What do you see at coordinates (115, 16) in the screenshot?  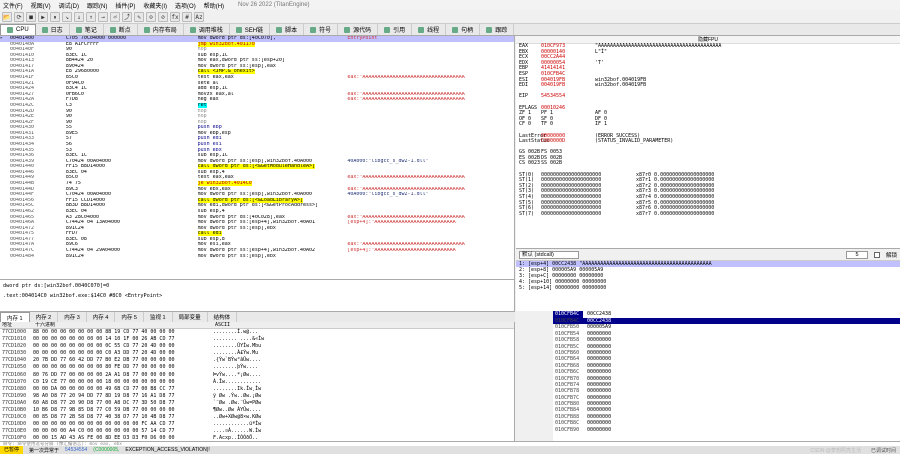 I see `execute-till-return-icon: ⏎` at bounding box center [115, 16].